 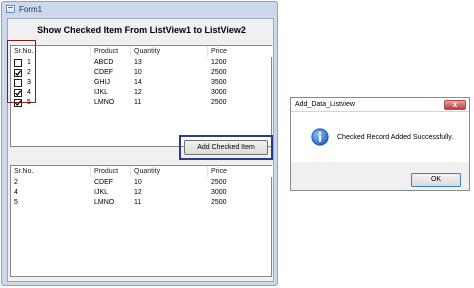 I want to click on dialog-body: Checked Record Added Successfully., so click(x=380, y=137).